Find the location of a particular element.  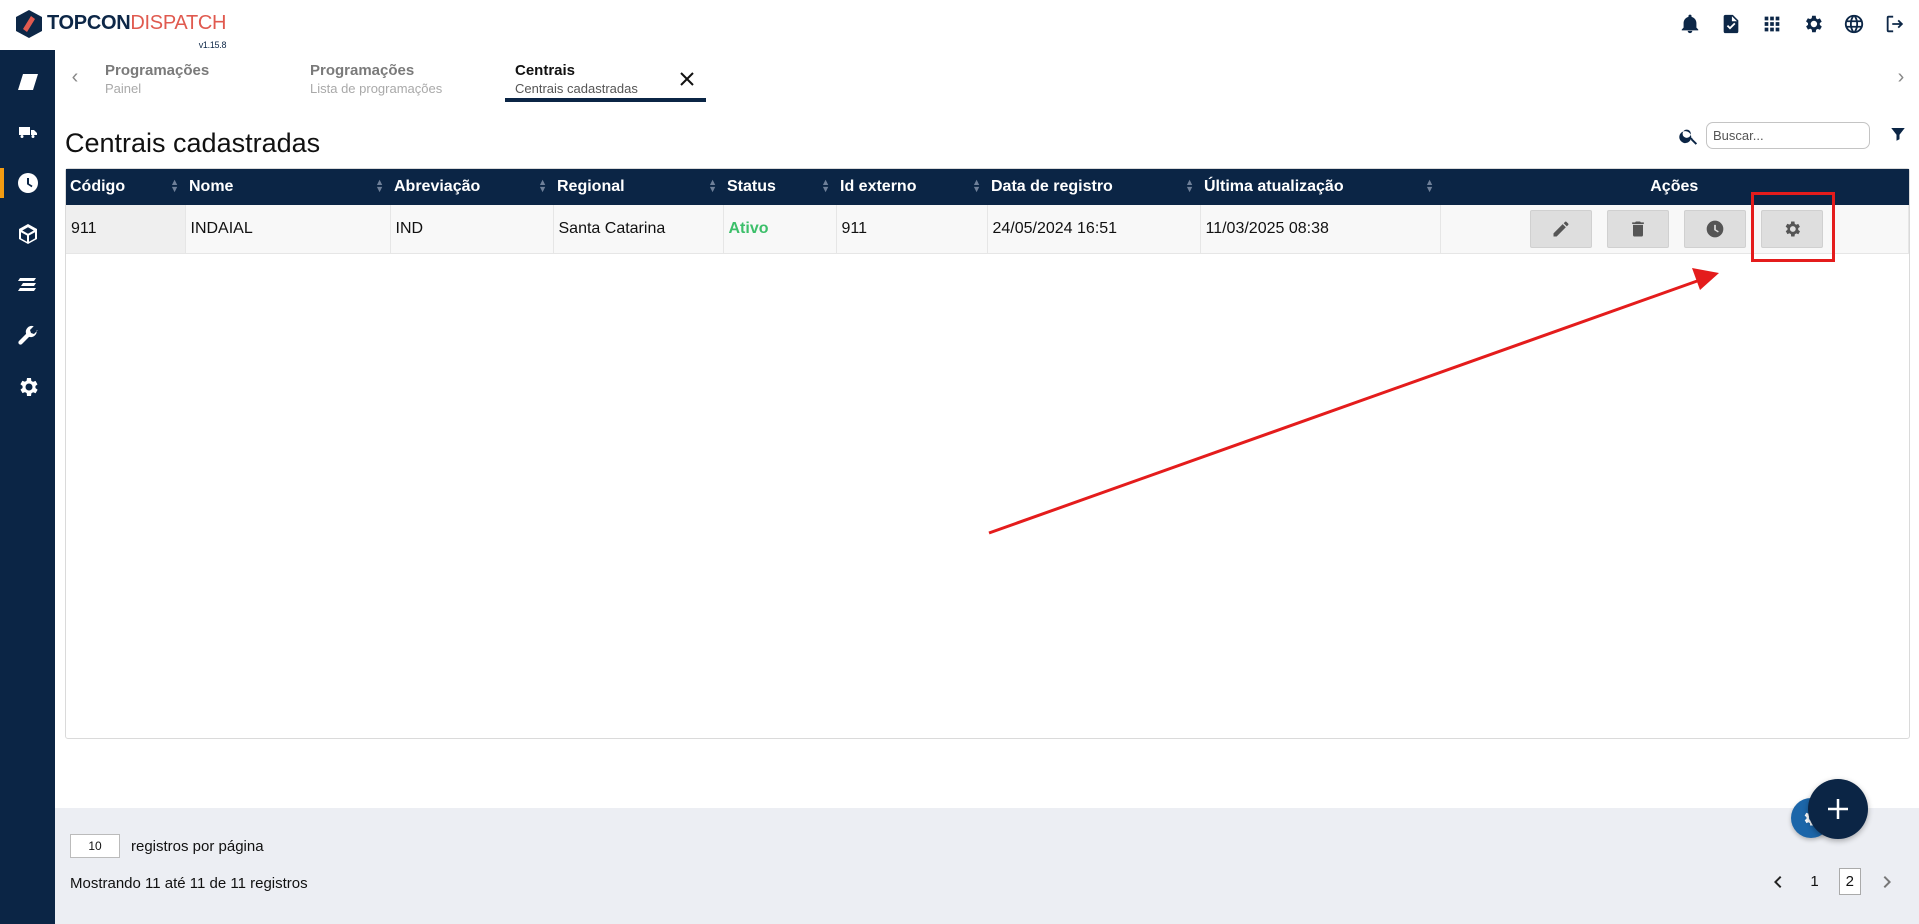

history-icon is located at coordinates (1715, 229).